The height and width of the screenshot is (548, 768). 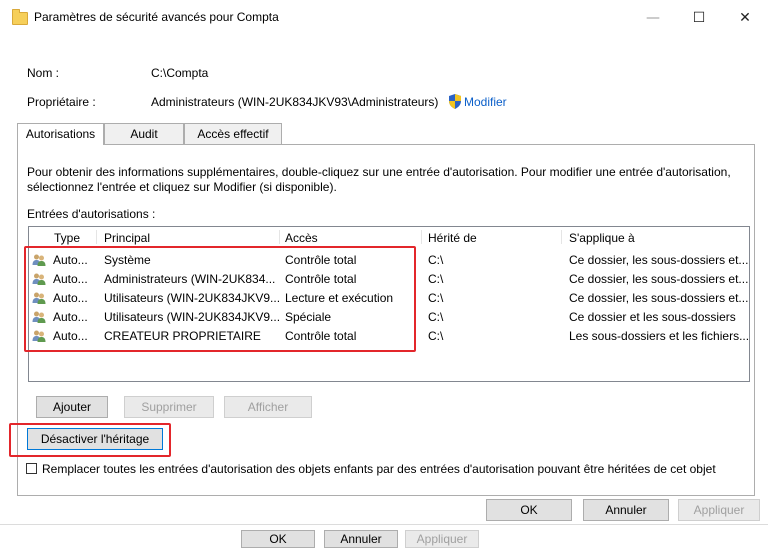 I want to click on view-button: Afficher, so click(x=268, y=407).